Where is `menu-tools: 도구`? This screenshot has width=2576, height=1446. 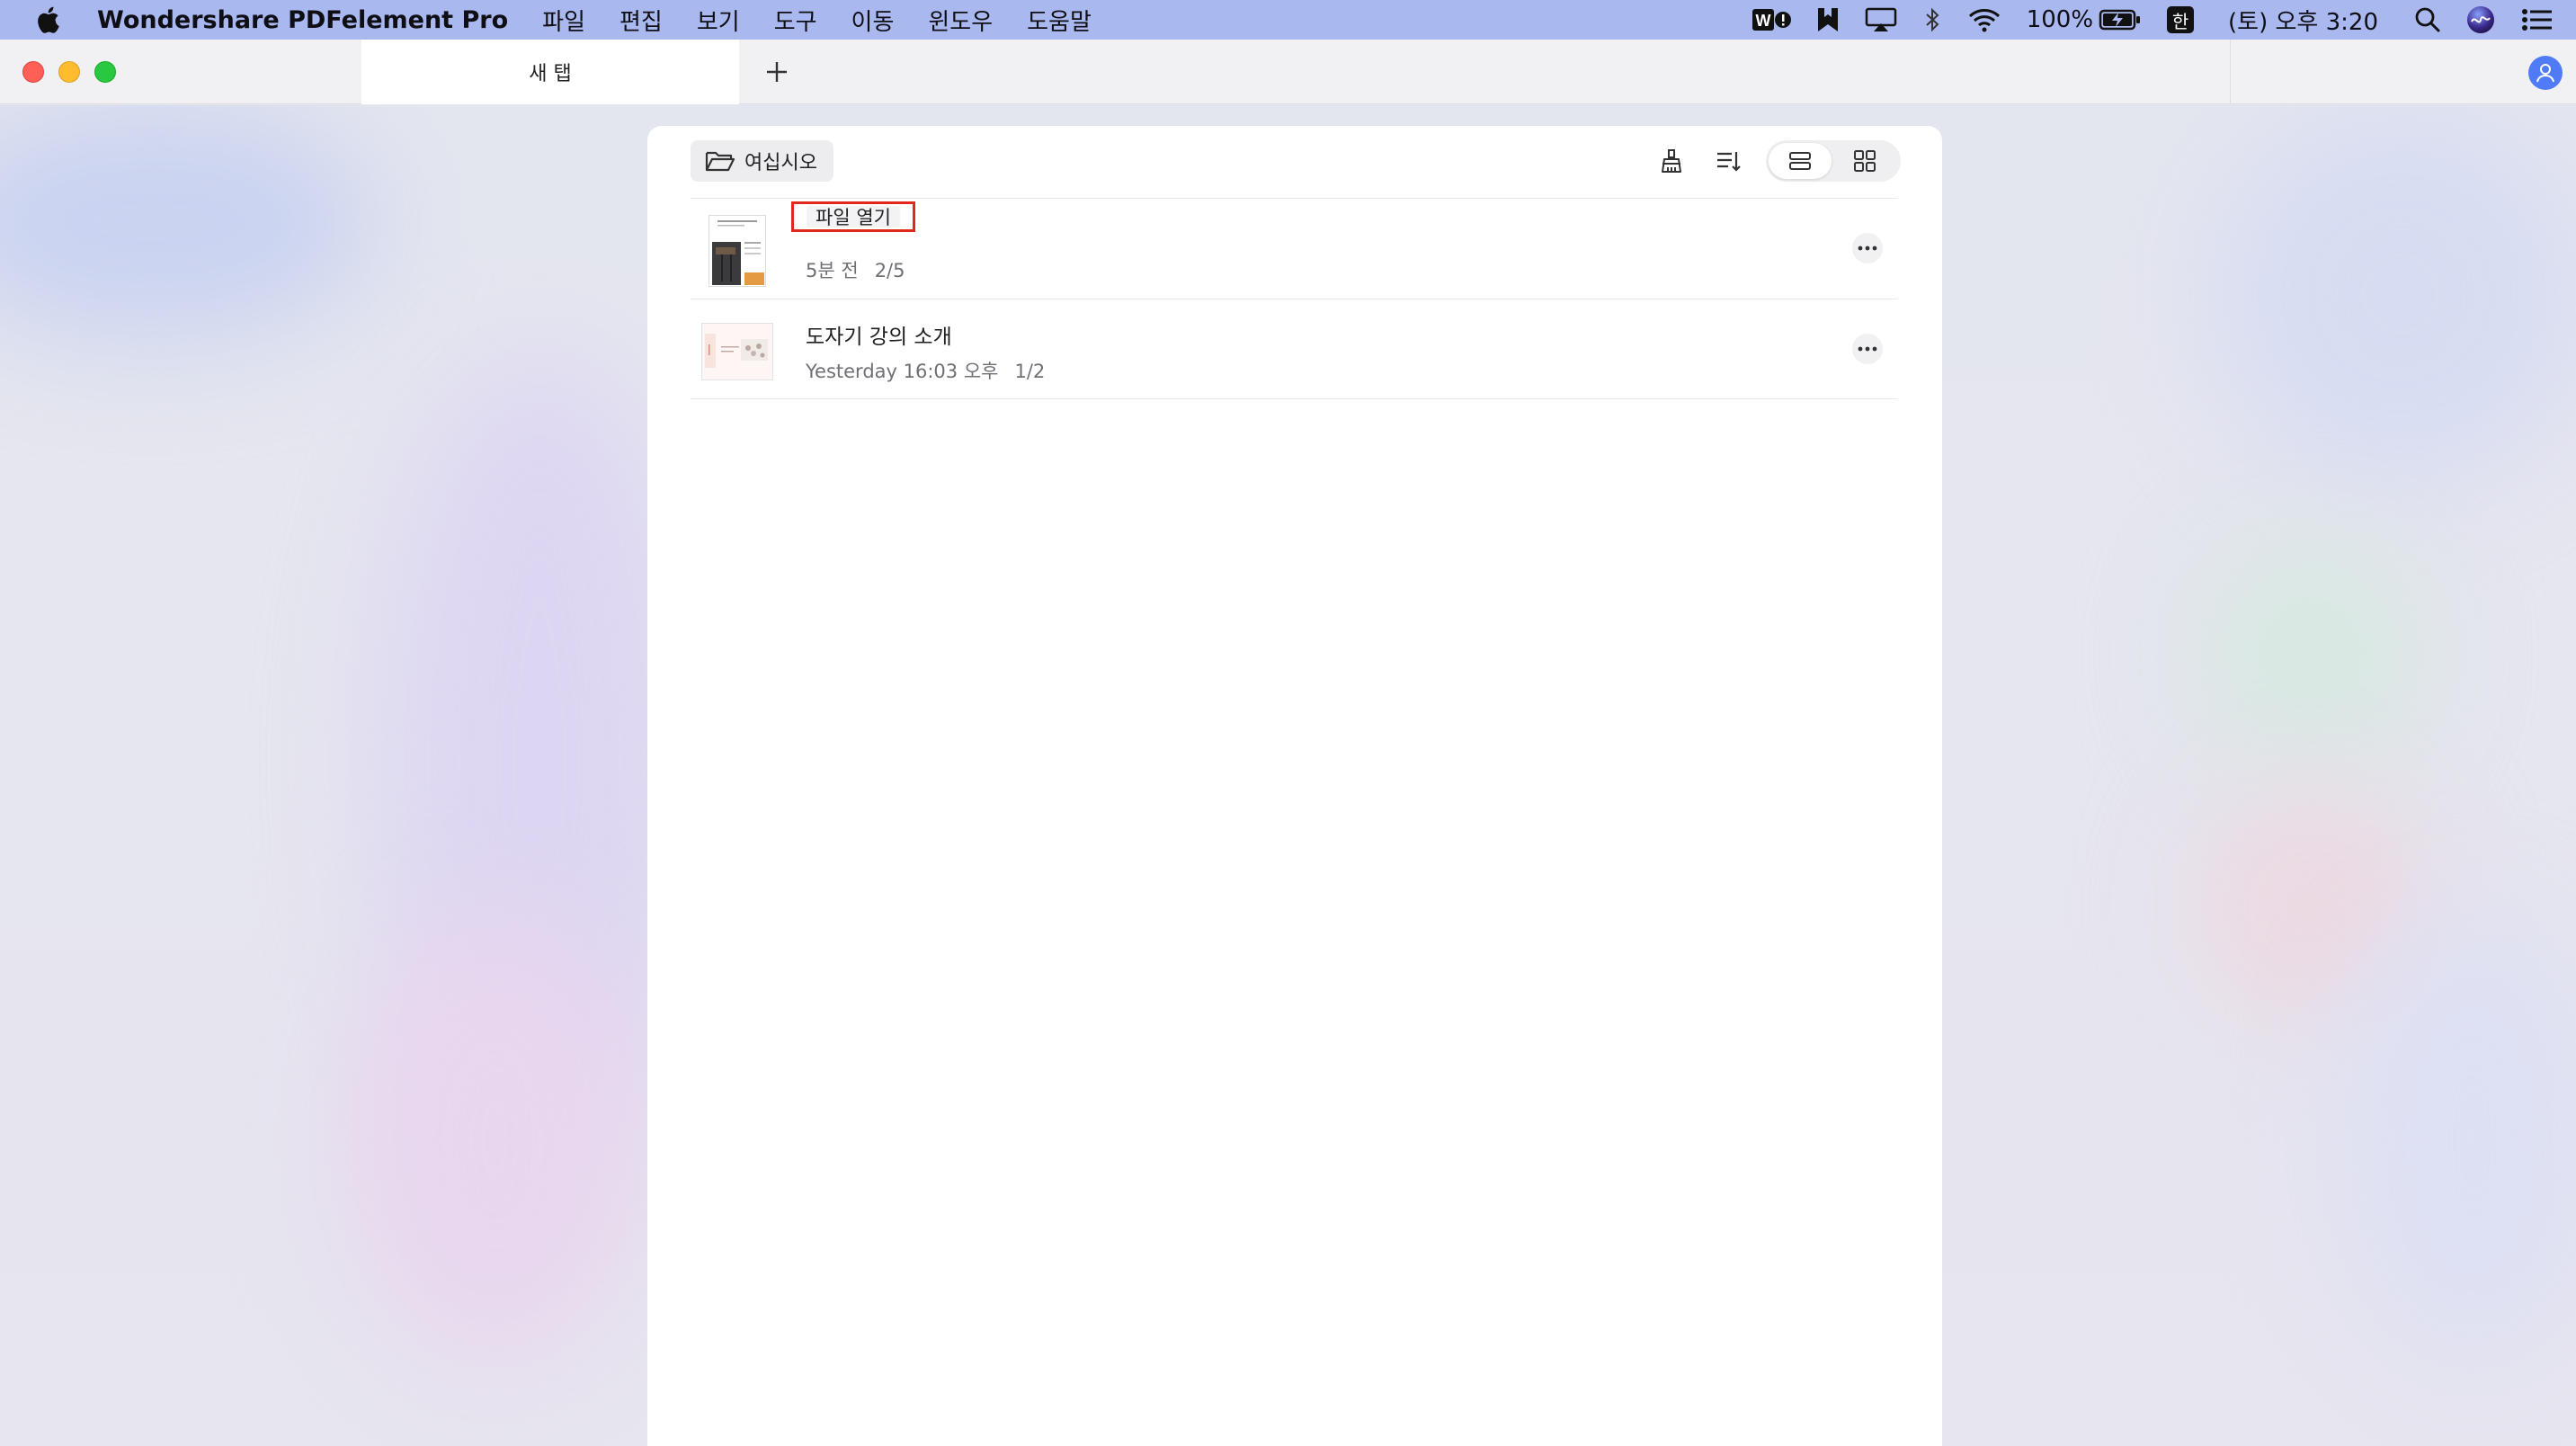
menu-tools: 도구 is located at coordinates (796, 20).